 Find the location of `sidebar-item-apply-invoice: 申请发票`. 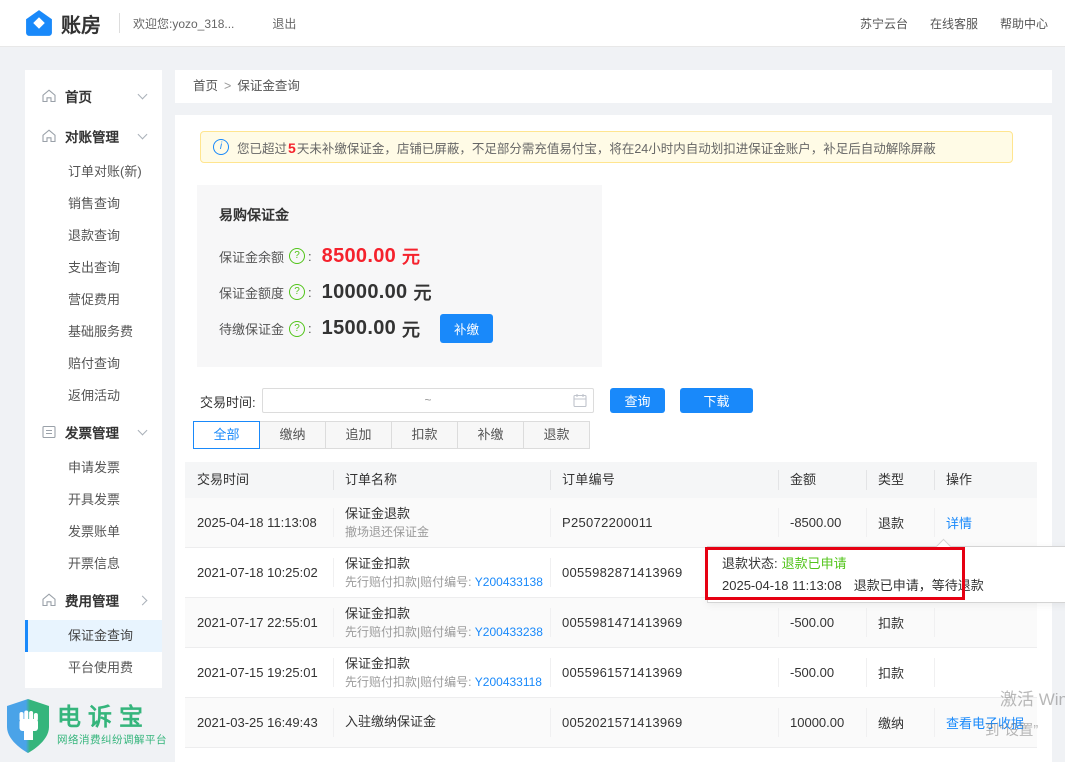

sidebar-item-apply-invoice: 申请发票 is located at coordinates (93, 468).